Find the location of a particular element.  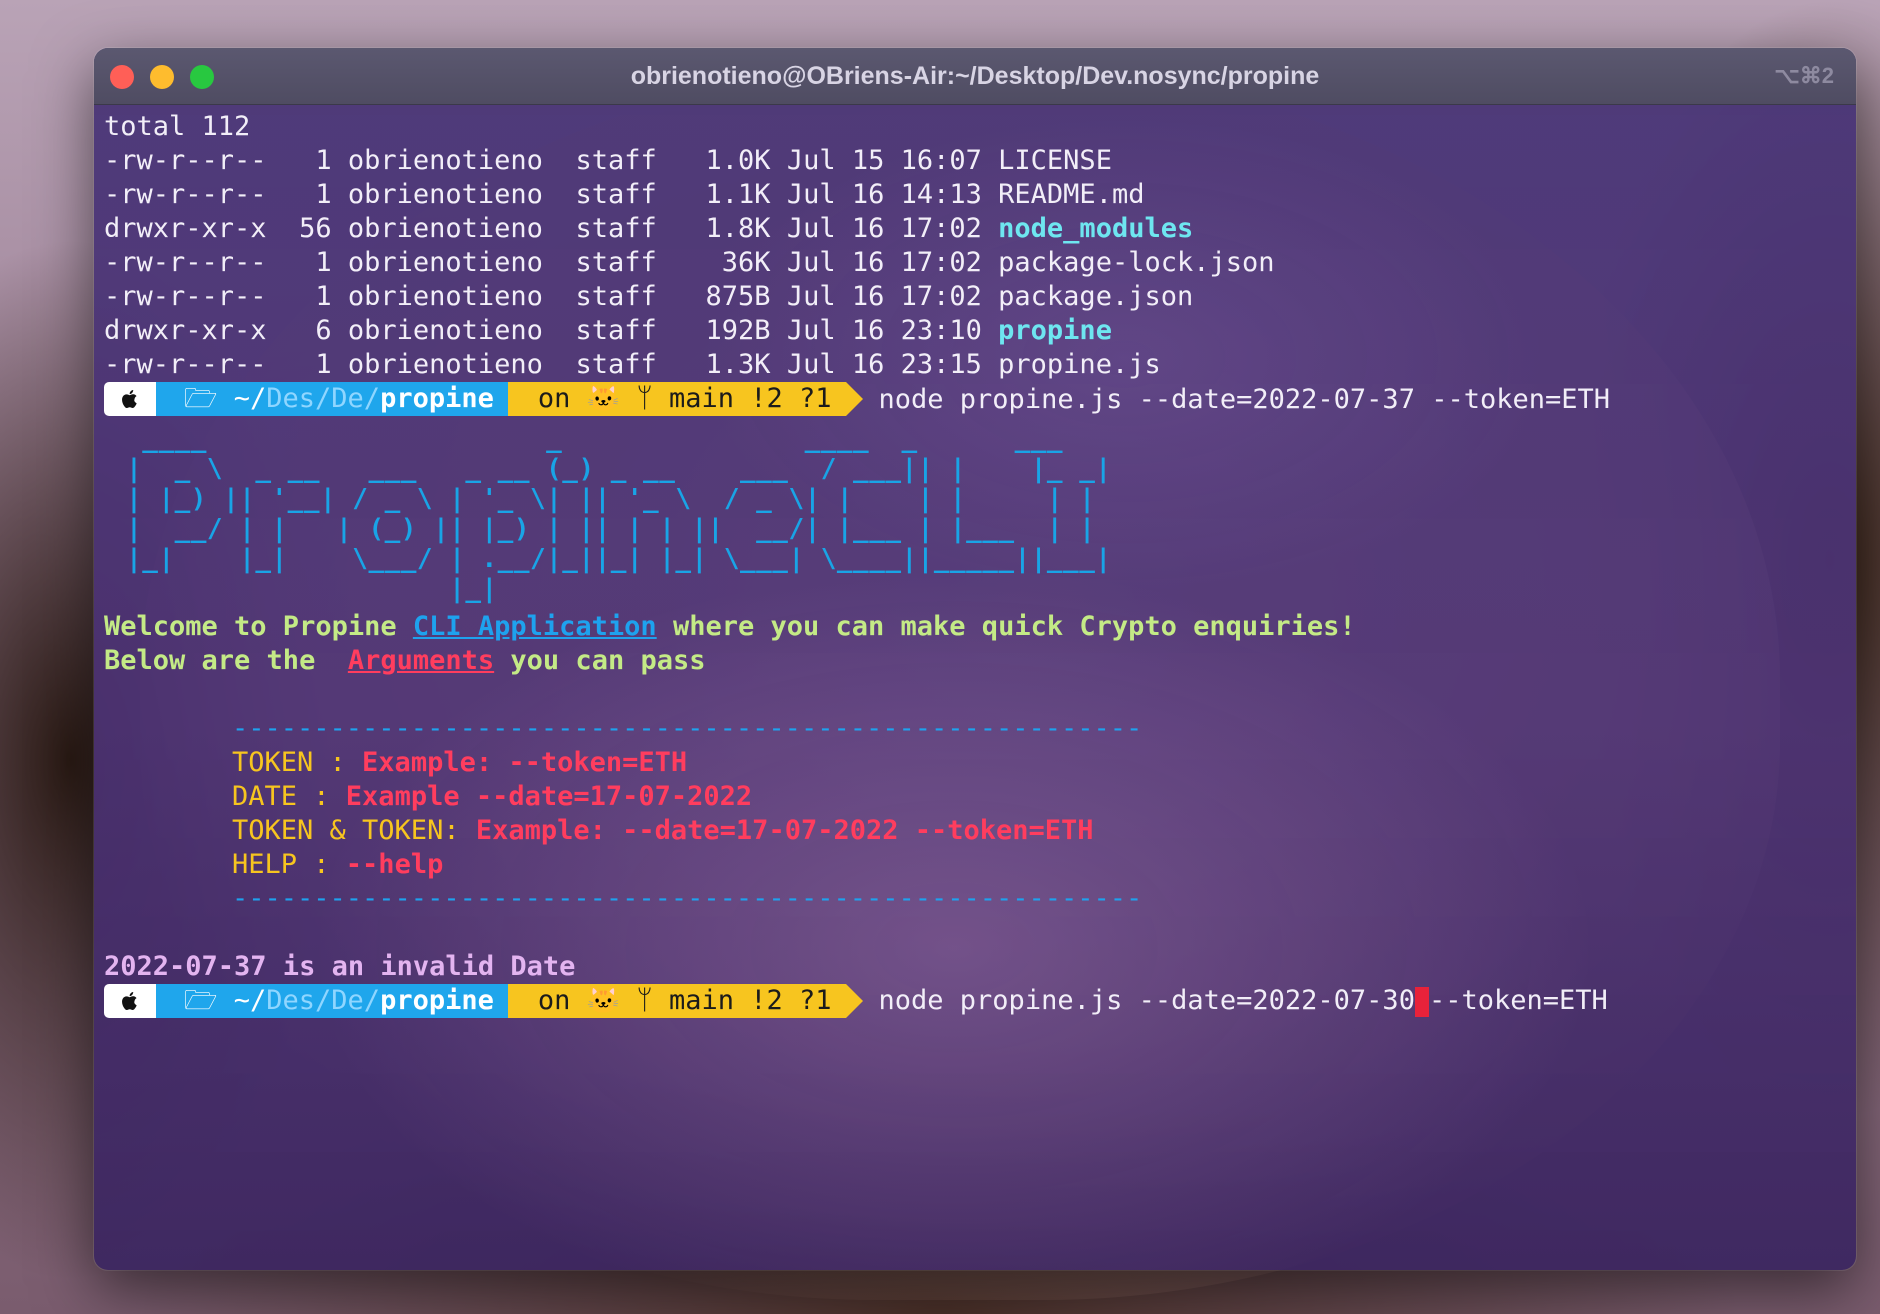

welcome-line-2: Below are the Arguments you can pass is located at coordinates (975, 661).